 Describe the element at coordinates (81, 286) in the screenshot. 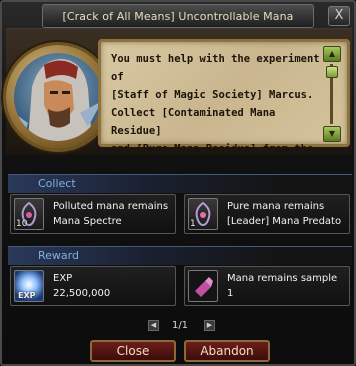

I see `item-text: EXP 22,500,000` at that location.